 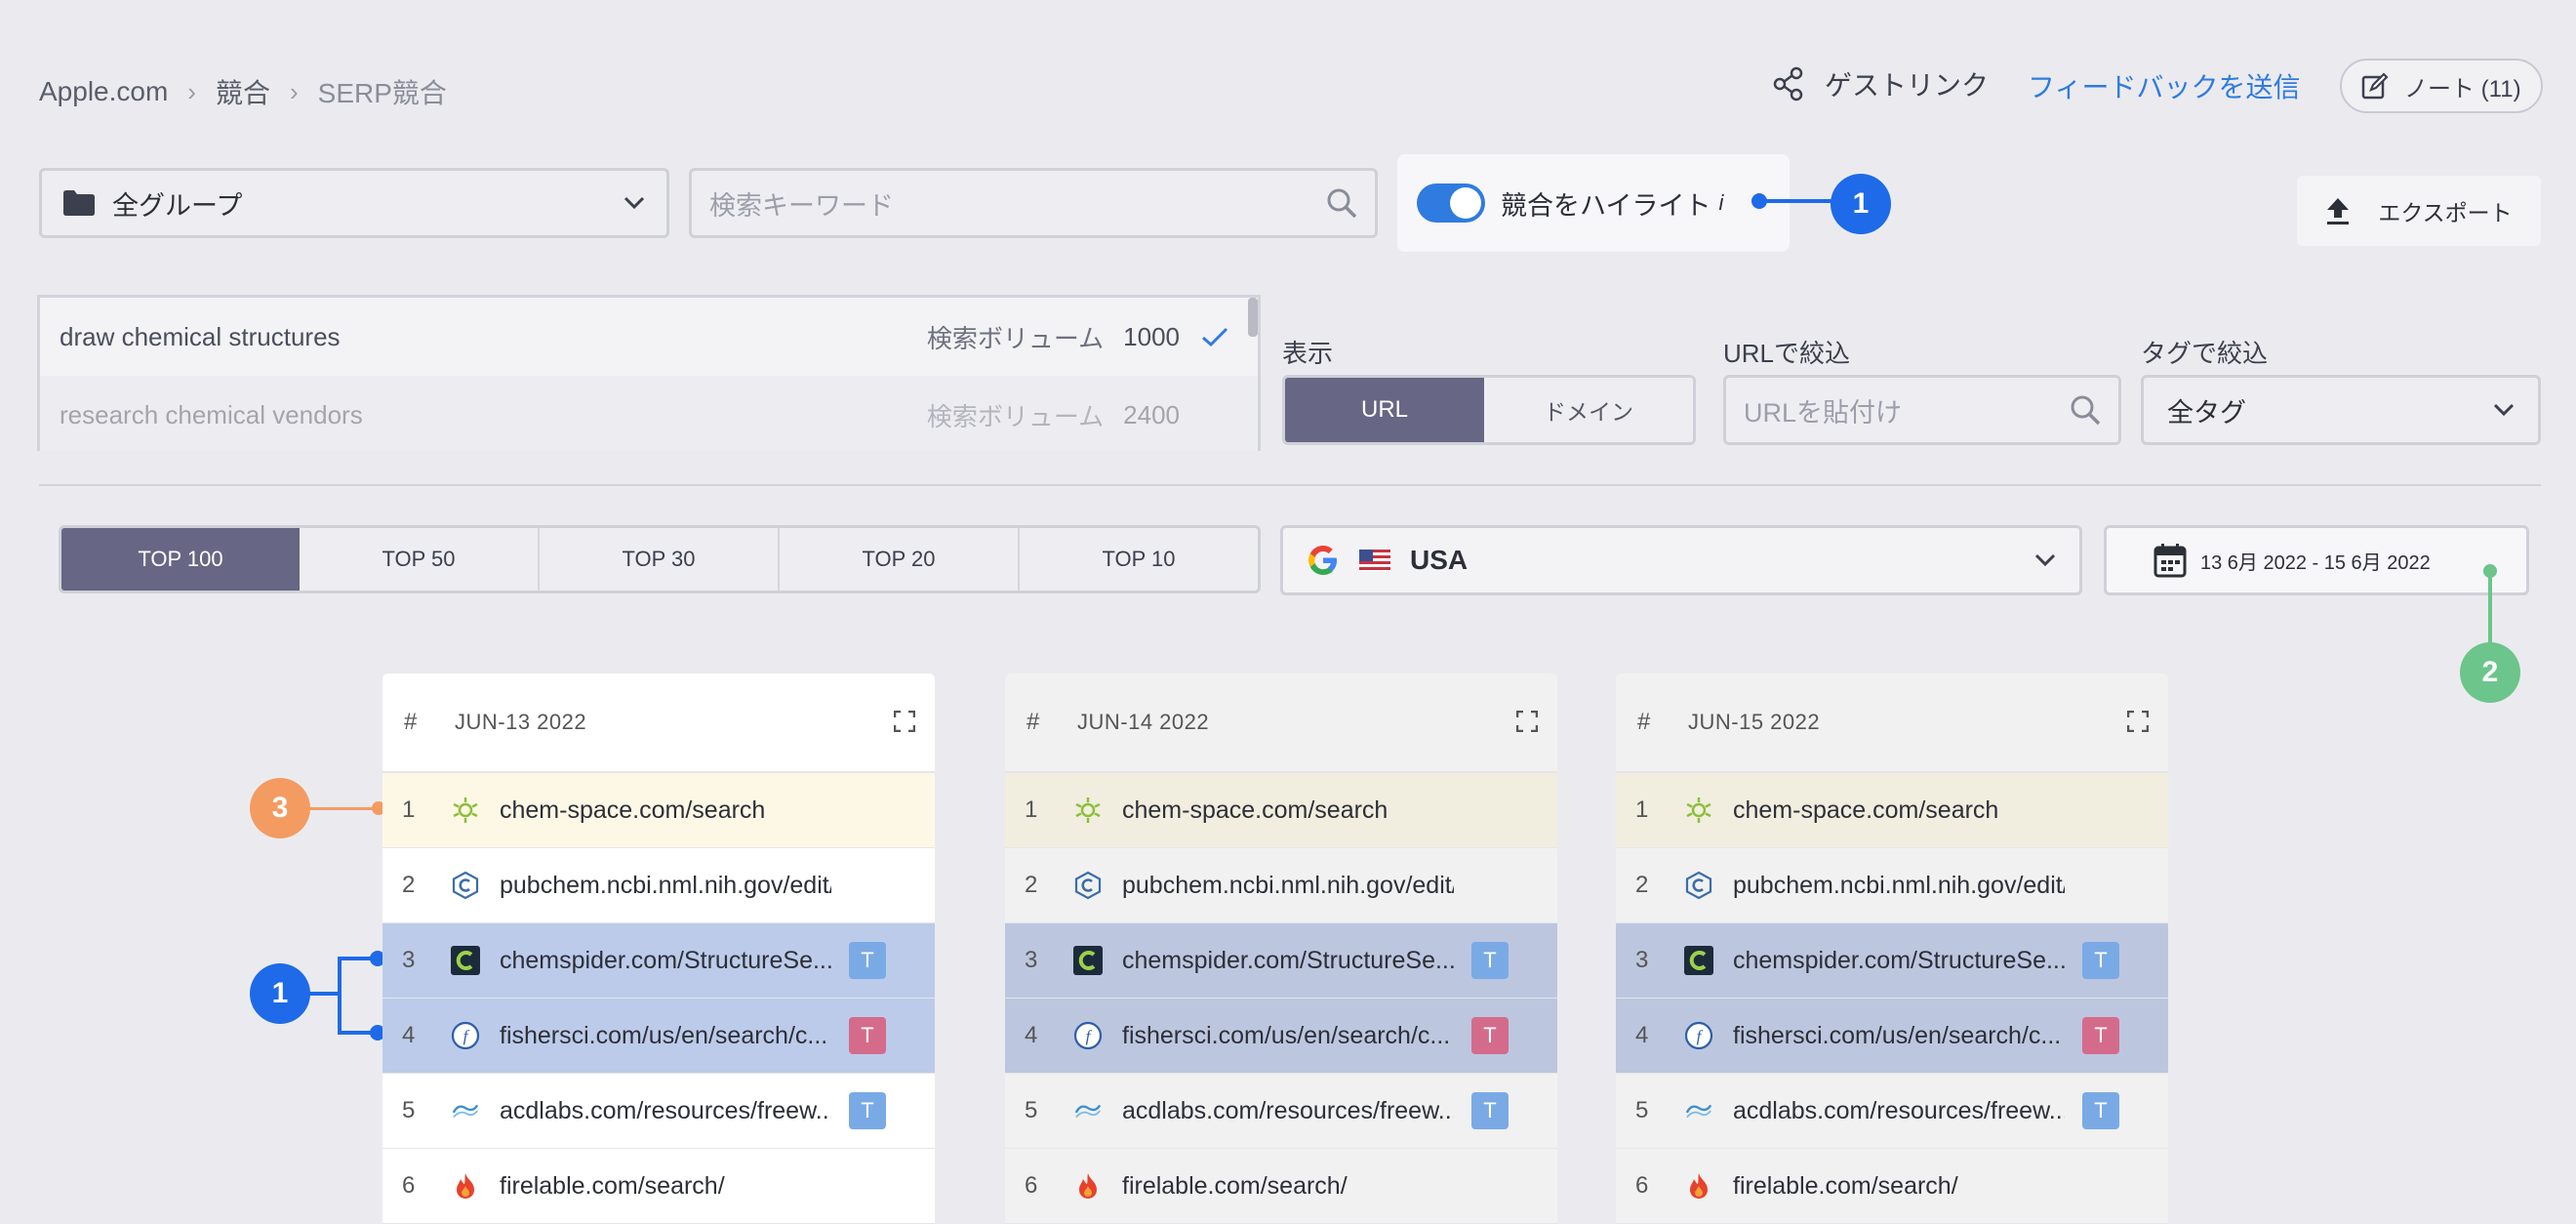 I want to click on group-select-value: 全グループ, so click(x=177, y=205).